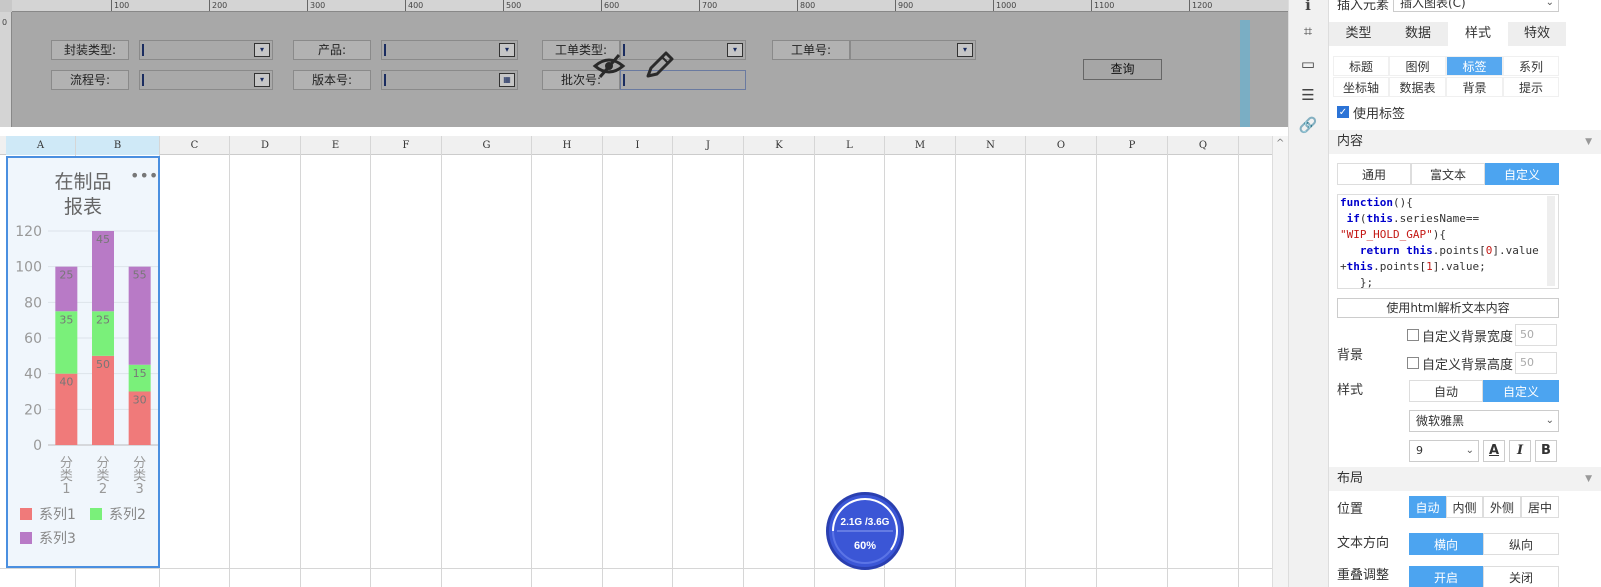 This screenshot has height=587, width=1601. What do you see at coordinates (1521, 391) in the screenshot?
I see `style-mode-custom: 自定义` at bounding box center [1521, 391].